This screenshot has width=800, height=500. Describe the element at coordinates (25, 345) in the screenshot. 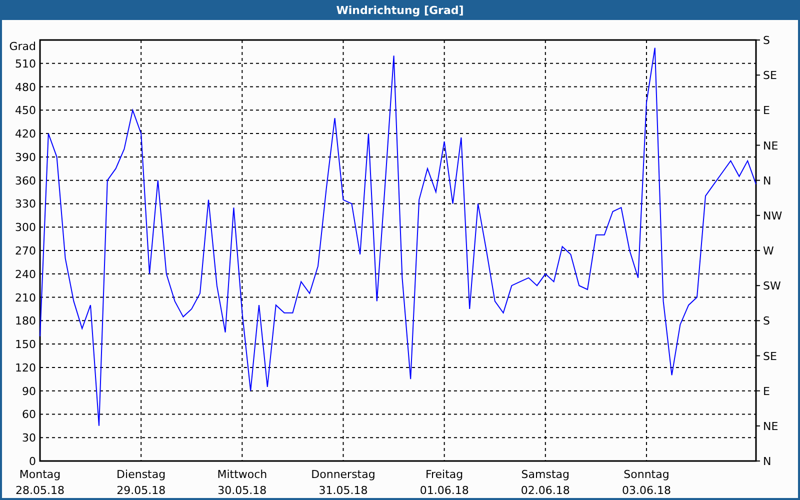

I see `y-tick-label: 150` at that location.